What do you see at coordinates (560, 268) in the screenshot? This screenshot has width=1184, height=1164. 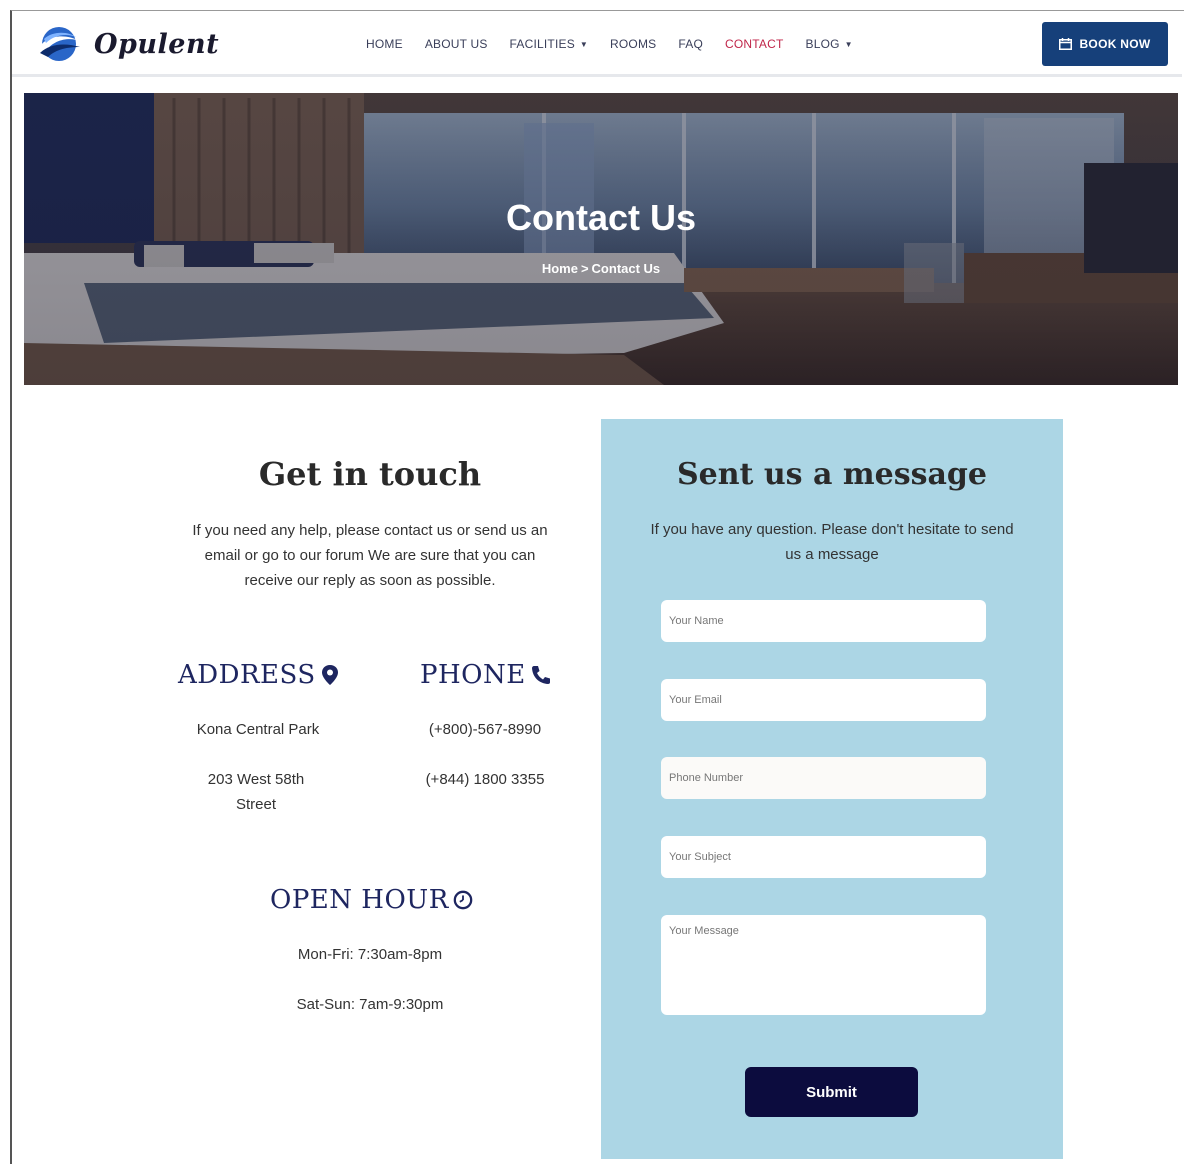 I see `breadcrumb-home-link: Home` at bounding box center [560, 268].